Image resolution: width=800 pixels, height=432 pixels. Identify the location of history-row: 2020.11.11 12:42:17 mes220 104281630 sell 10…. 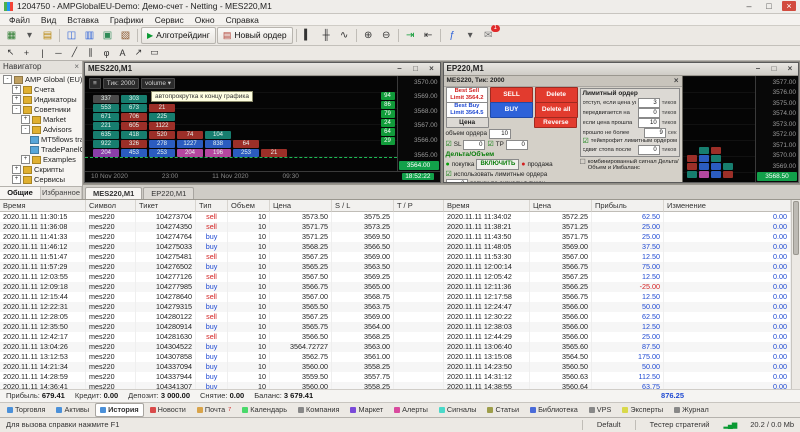
(395, 336).